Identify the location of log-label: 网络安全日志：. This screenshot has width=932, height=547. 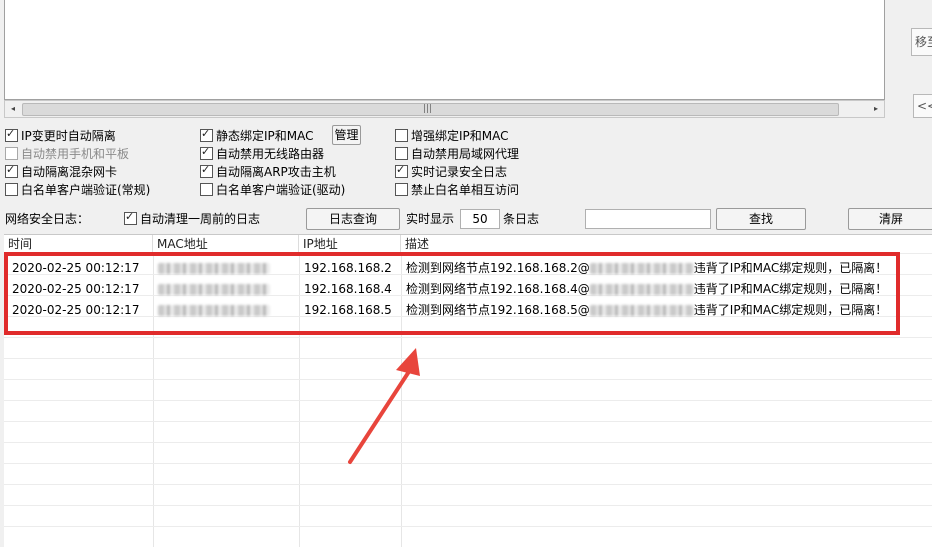
(47, 219).